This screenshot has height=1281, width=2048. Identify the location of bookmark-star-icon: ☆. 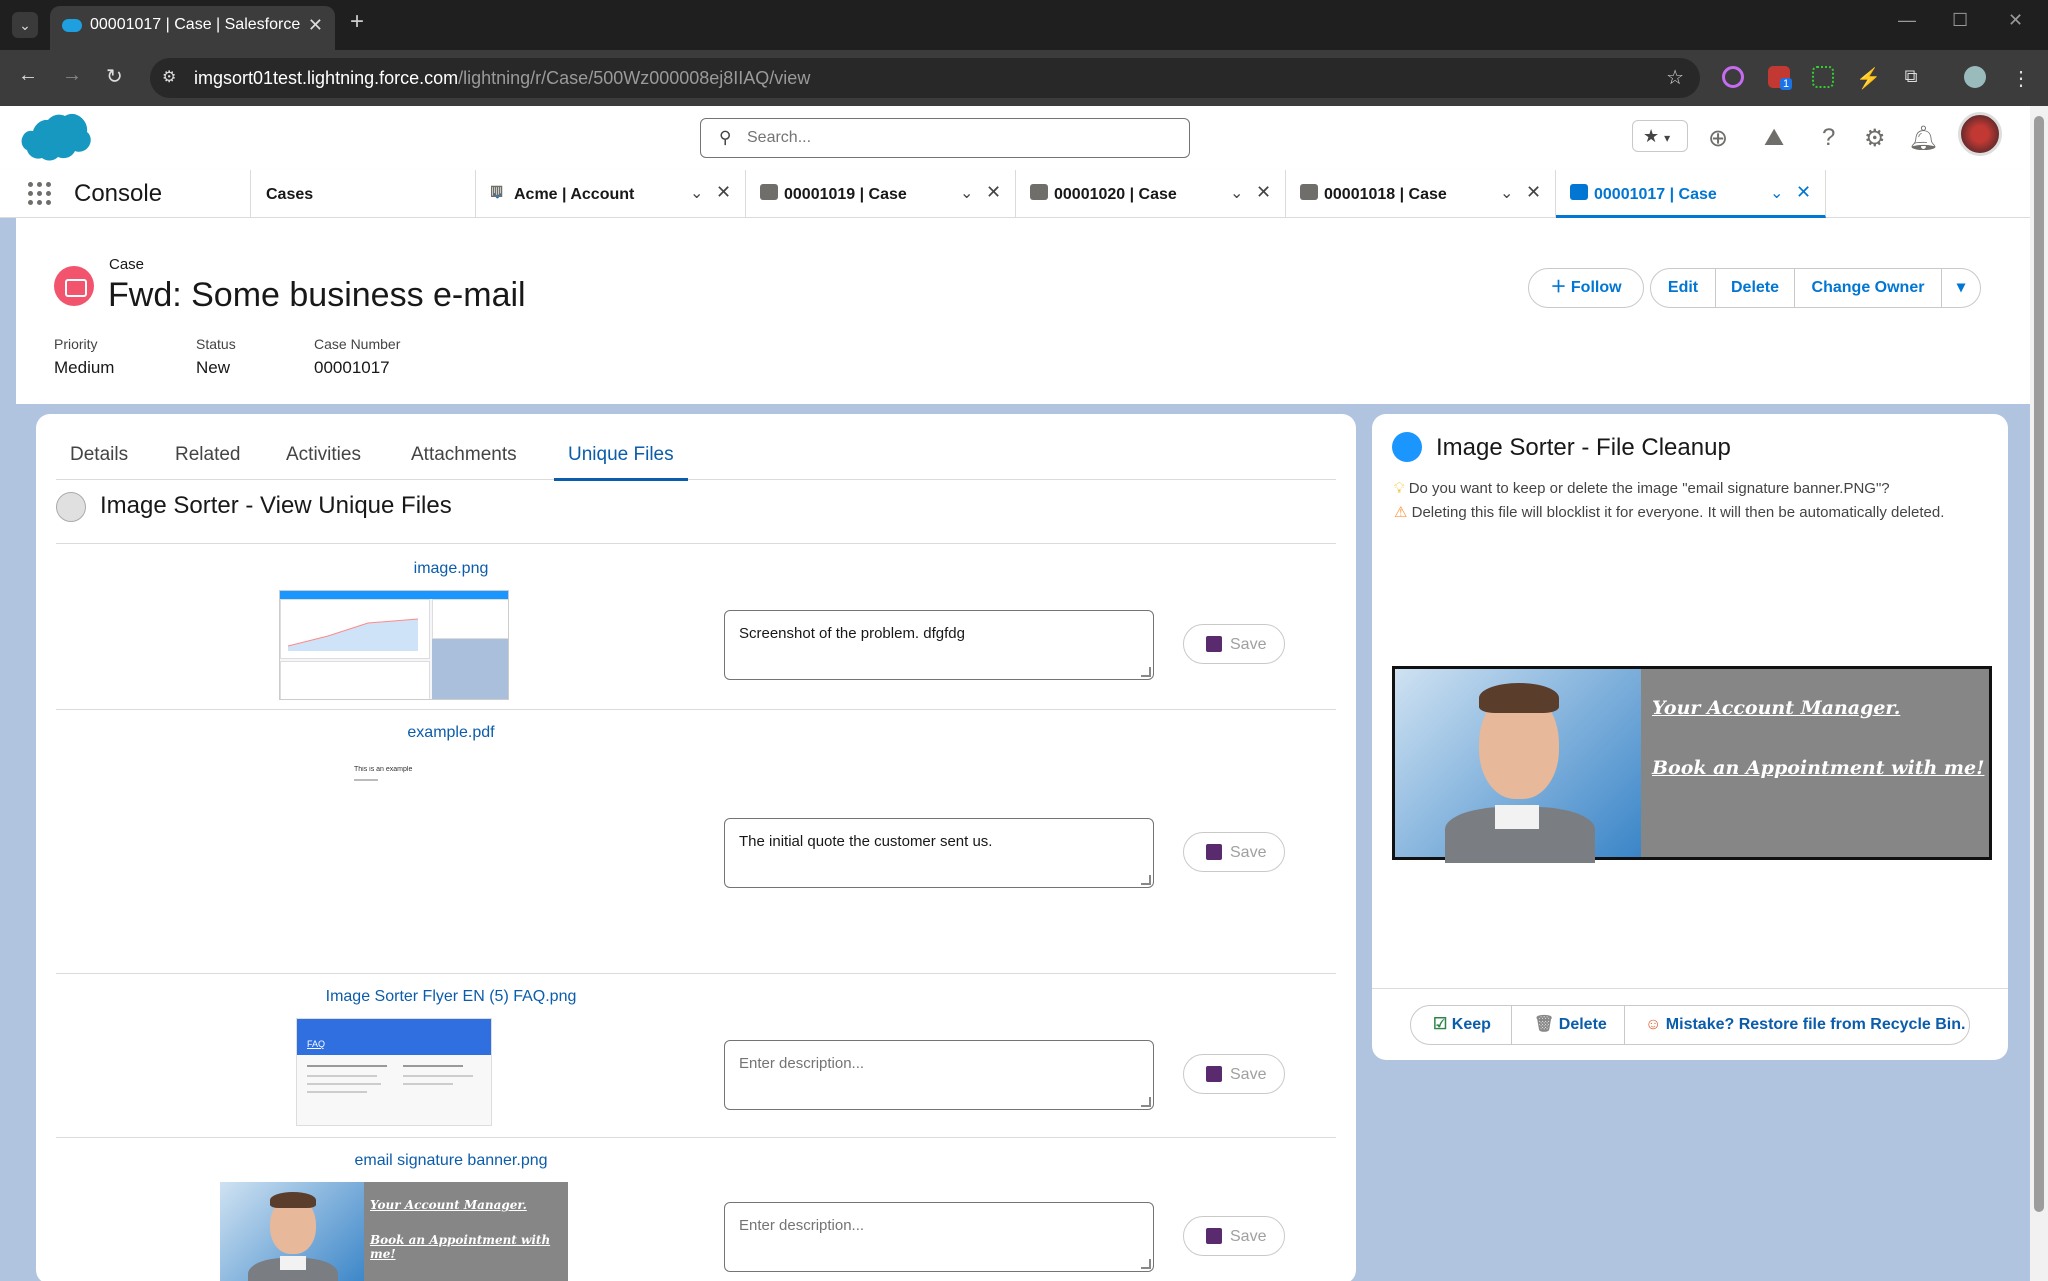
(1675, 77).